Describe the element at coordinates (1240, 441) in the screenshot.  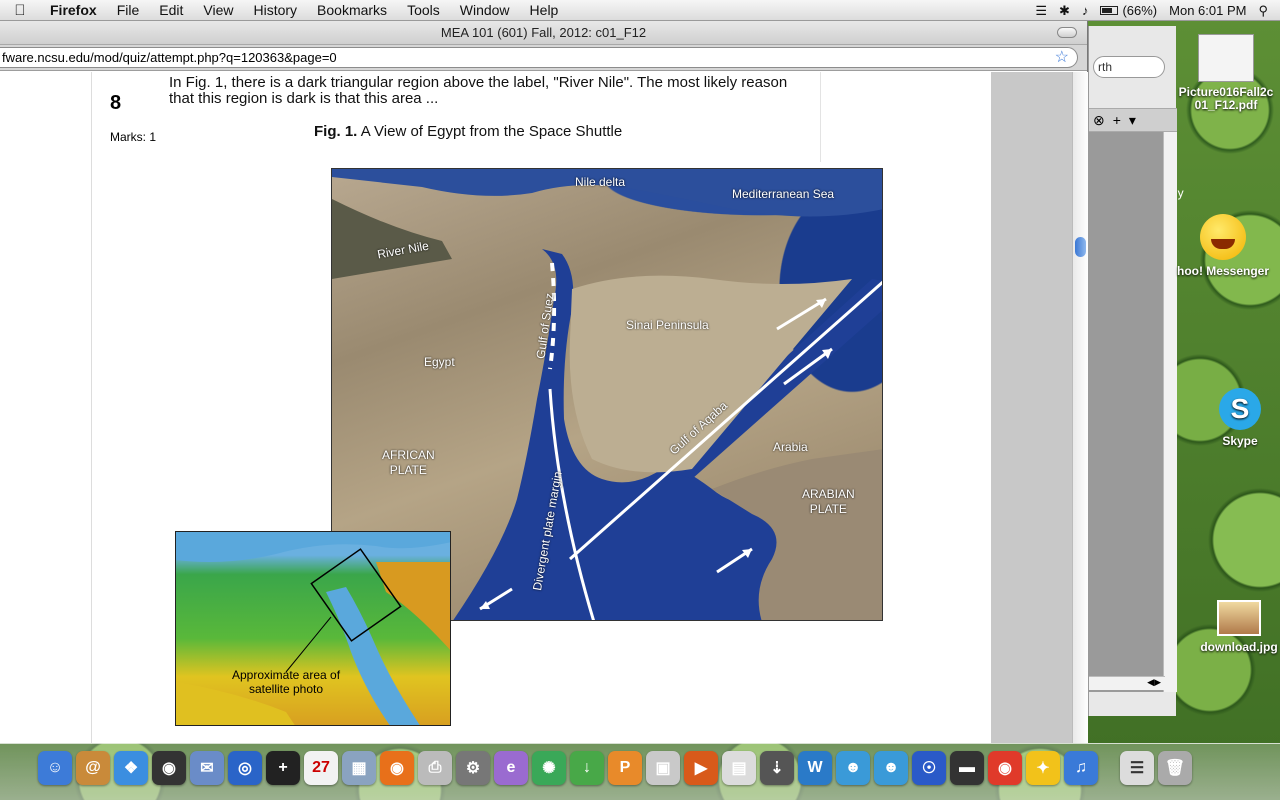
I see `desktop-icon-skype-label: Skype` at that location.